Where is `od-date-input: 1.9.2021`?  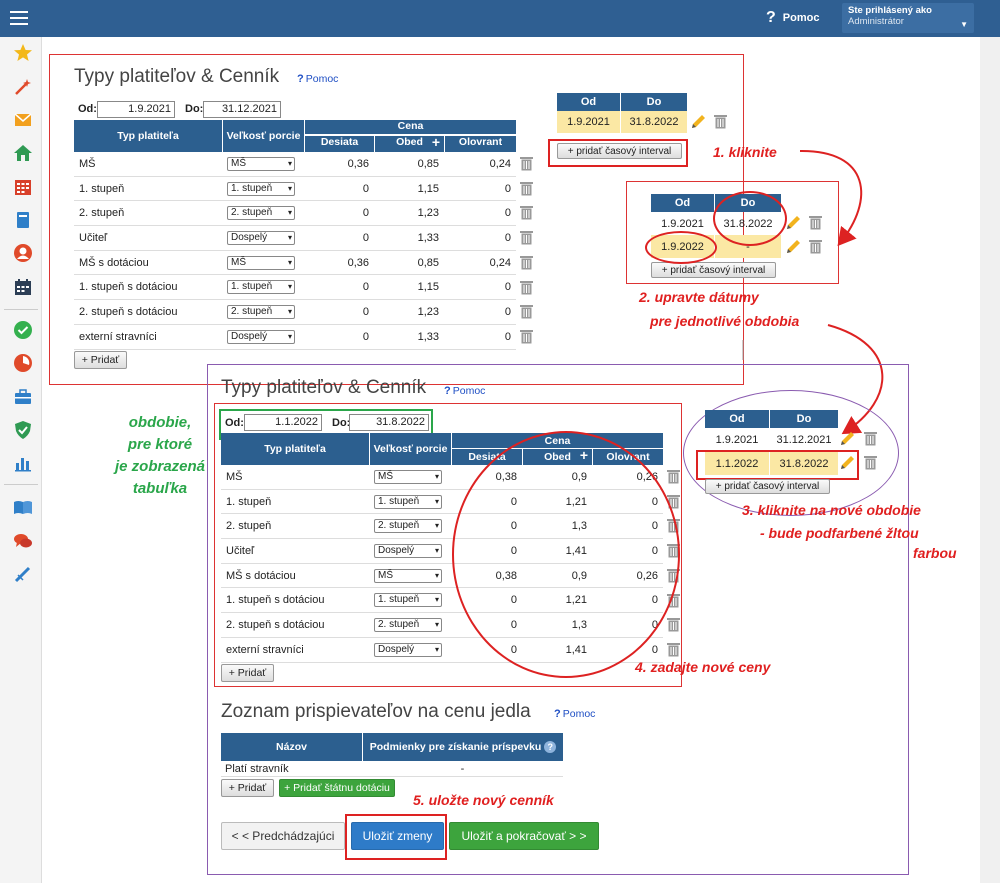 od-date-input: 1.9.2021 is located at coordinates (136, 109).